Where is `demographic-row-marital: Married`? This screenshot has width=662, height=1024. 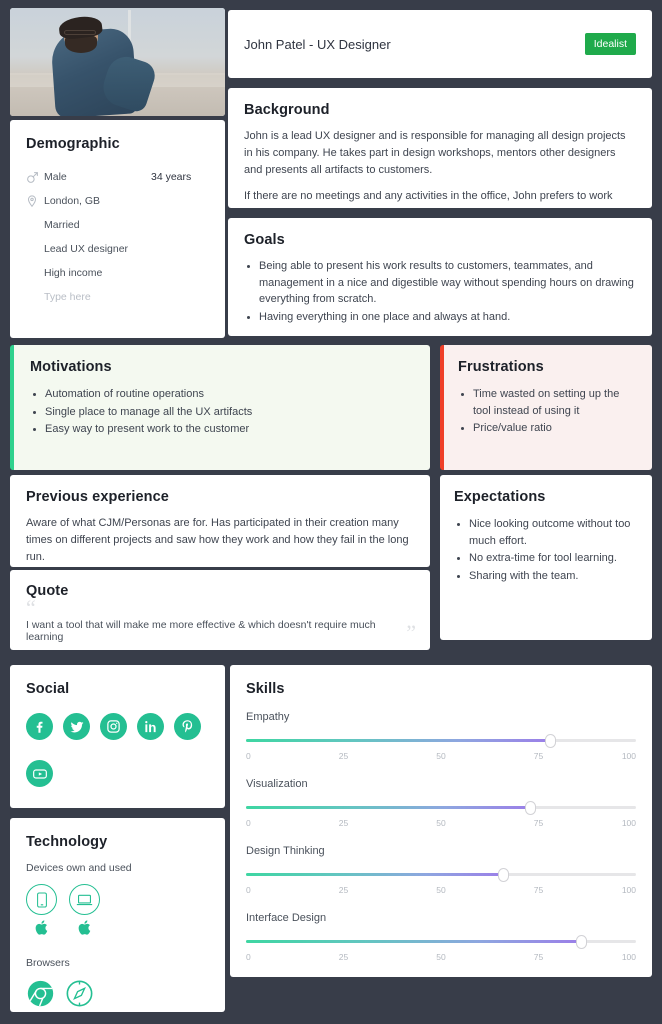 demographic-row-marital: Married is located at coordinates (117, 225).